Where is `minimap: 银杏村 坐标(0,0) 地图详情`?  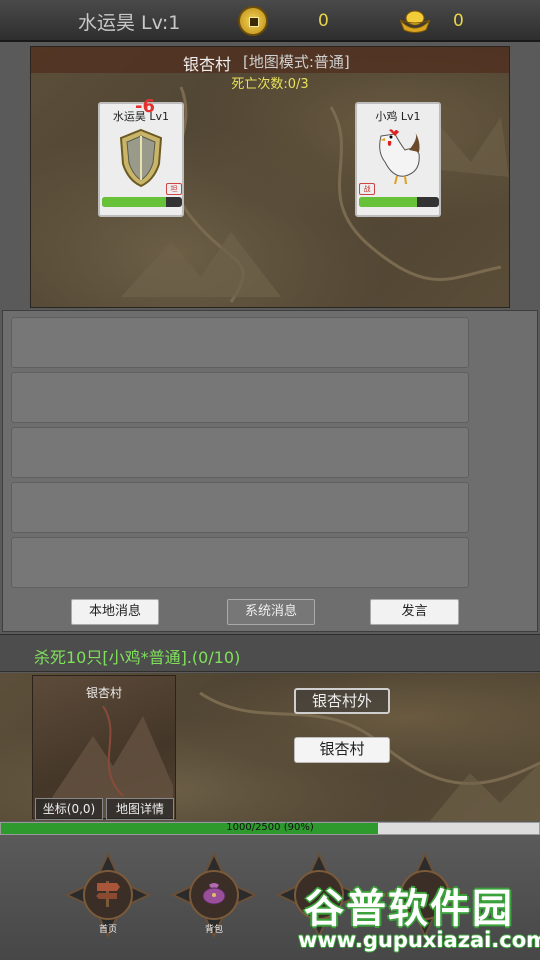 minimap: 银杏村 坐标(0,0) 地图详情 is located at coordinates (104, 747).